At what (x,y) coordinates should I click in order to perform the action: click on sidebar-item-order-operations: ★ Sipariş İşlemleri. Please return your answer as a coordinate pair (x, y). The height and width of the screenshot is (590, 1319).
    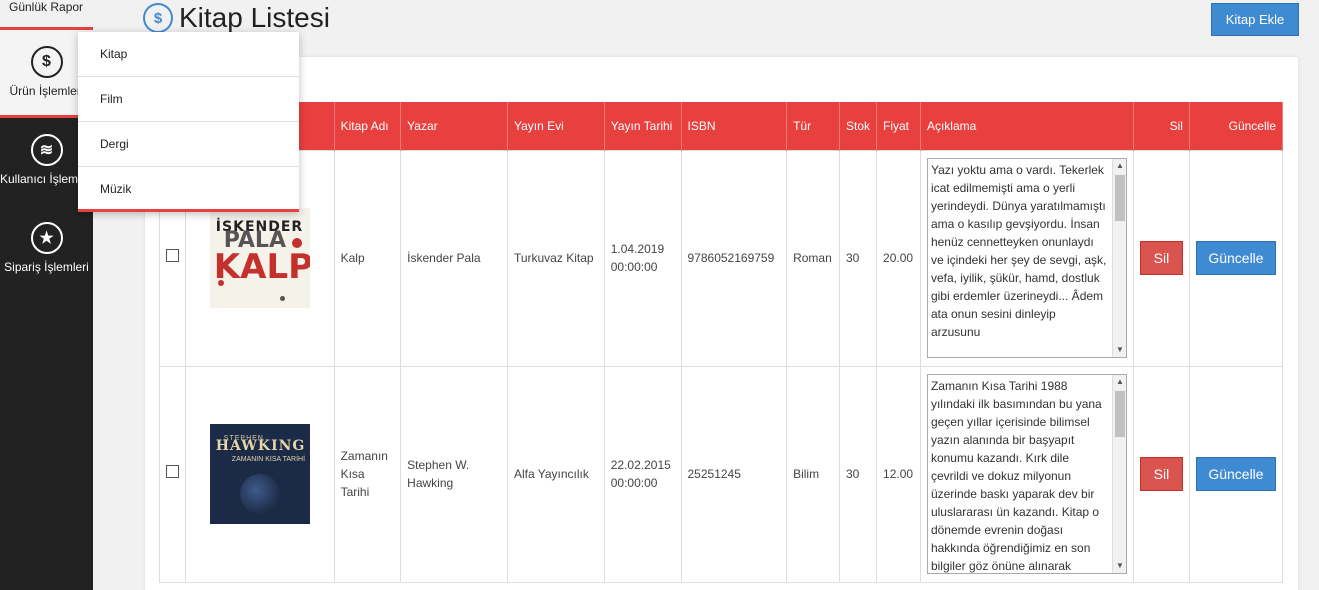
    Looking at the image, I should click on (46, 248).